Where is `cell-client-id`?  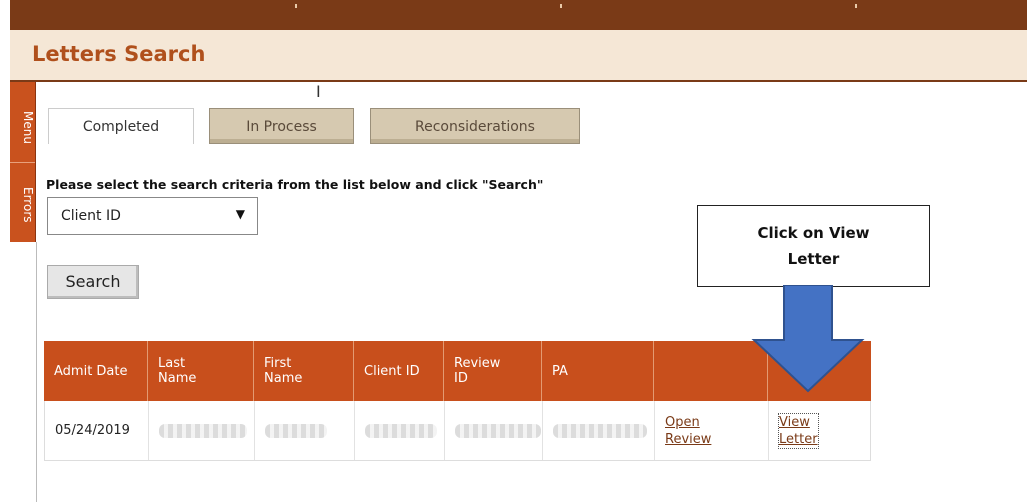 cell-client-id is located at coordinates (400, 430).